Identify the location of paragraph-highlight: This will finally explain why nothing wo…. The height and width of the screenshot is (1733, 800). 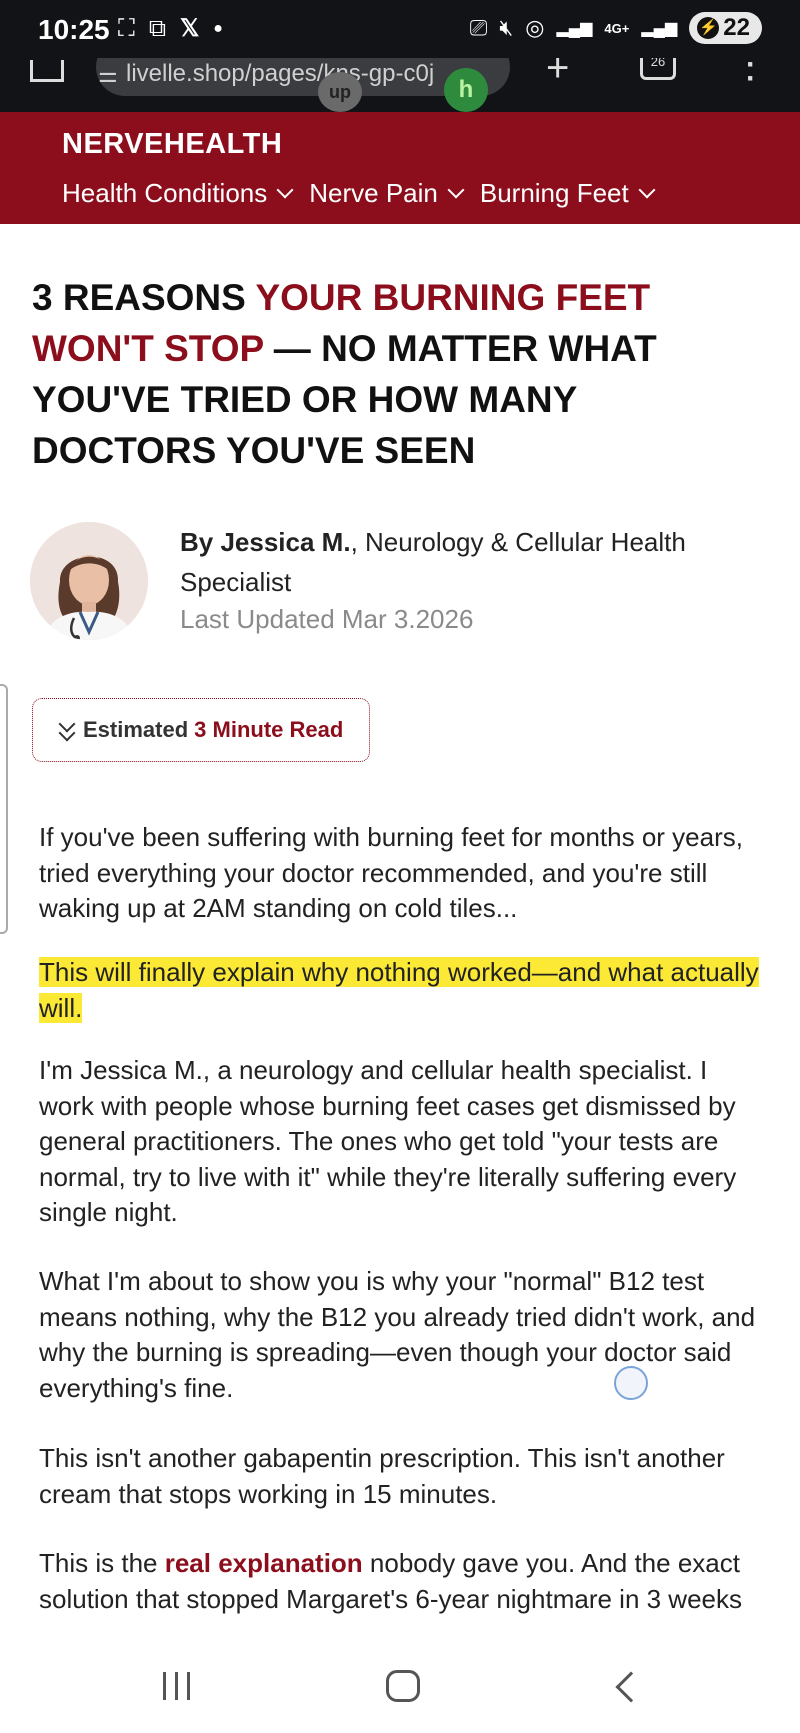
(404, 990).